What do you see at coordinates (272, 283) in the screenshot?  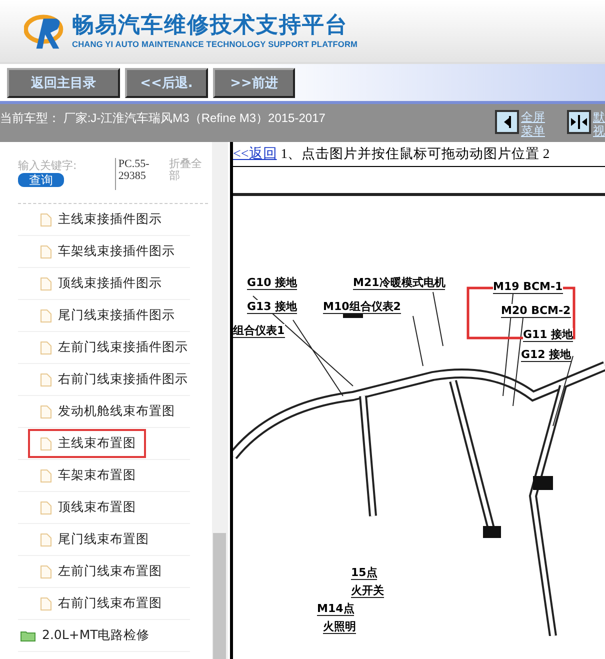 I see `diagram-label: G10 接地` at bounding box center [272, 283].